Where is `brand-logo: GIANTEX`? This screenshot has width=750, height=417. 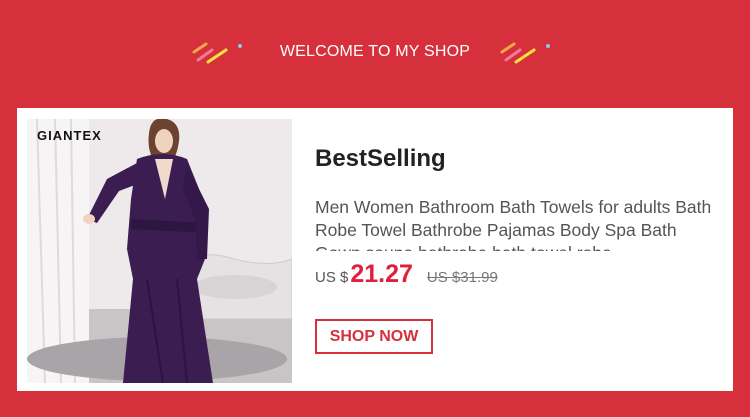
brand-logo: GIANTEX is located at coordinates (69, 135).